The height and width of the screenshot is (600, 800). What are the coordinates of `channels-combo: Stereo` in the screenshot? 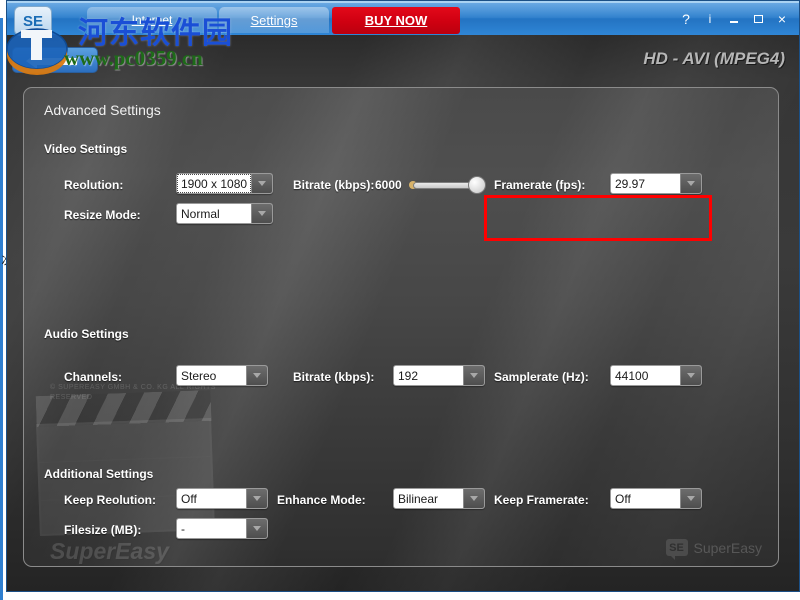 It's located at (222, 375).